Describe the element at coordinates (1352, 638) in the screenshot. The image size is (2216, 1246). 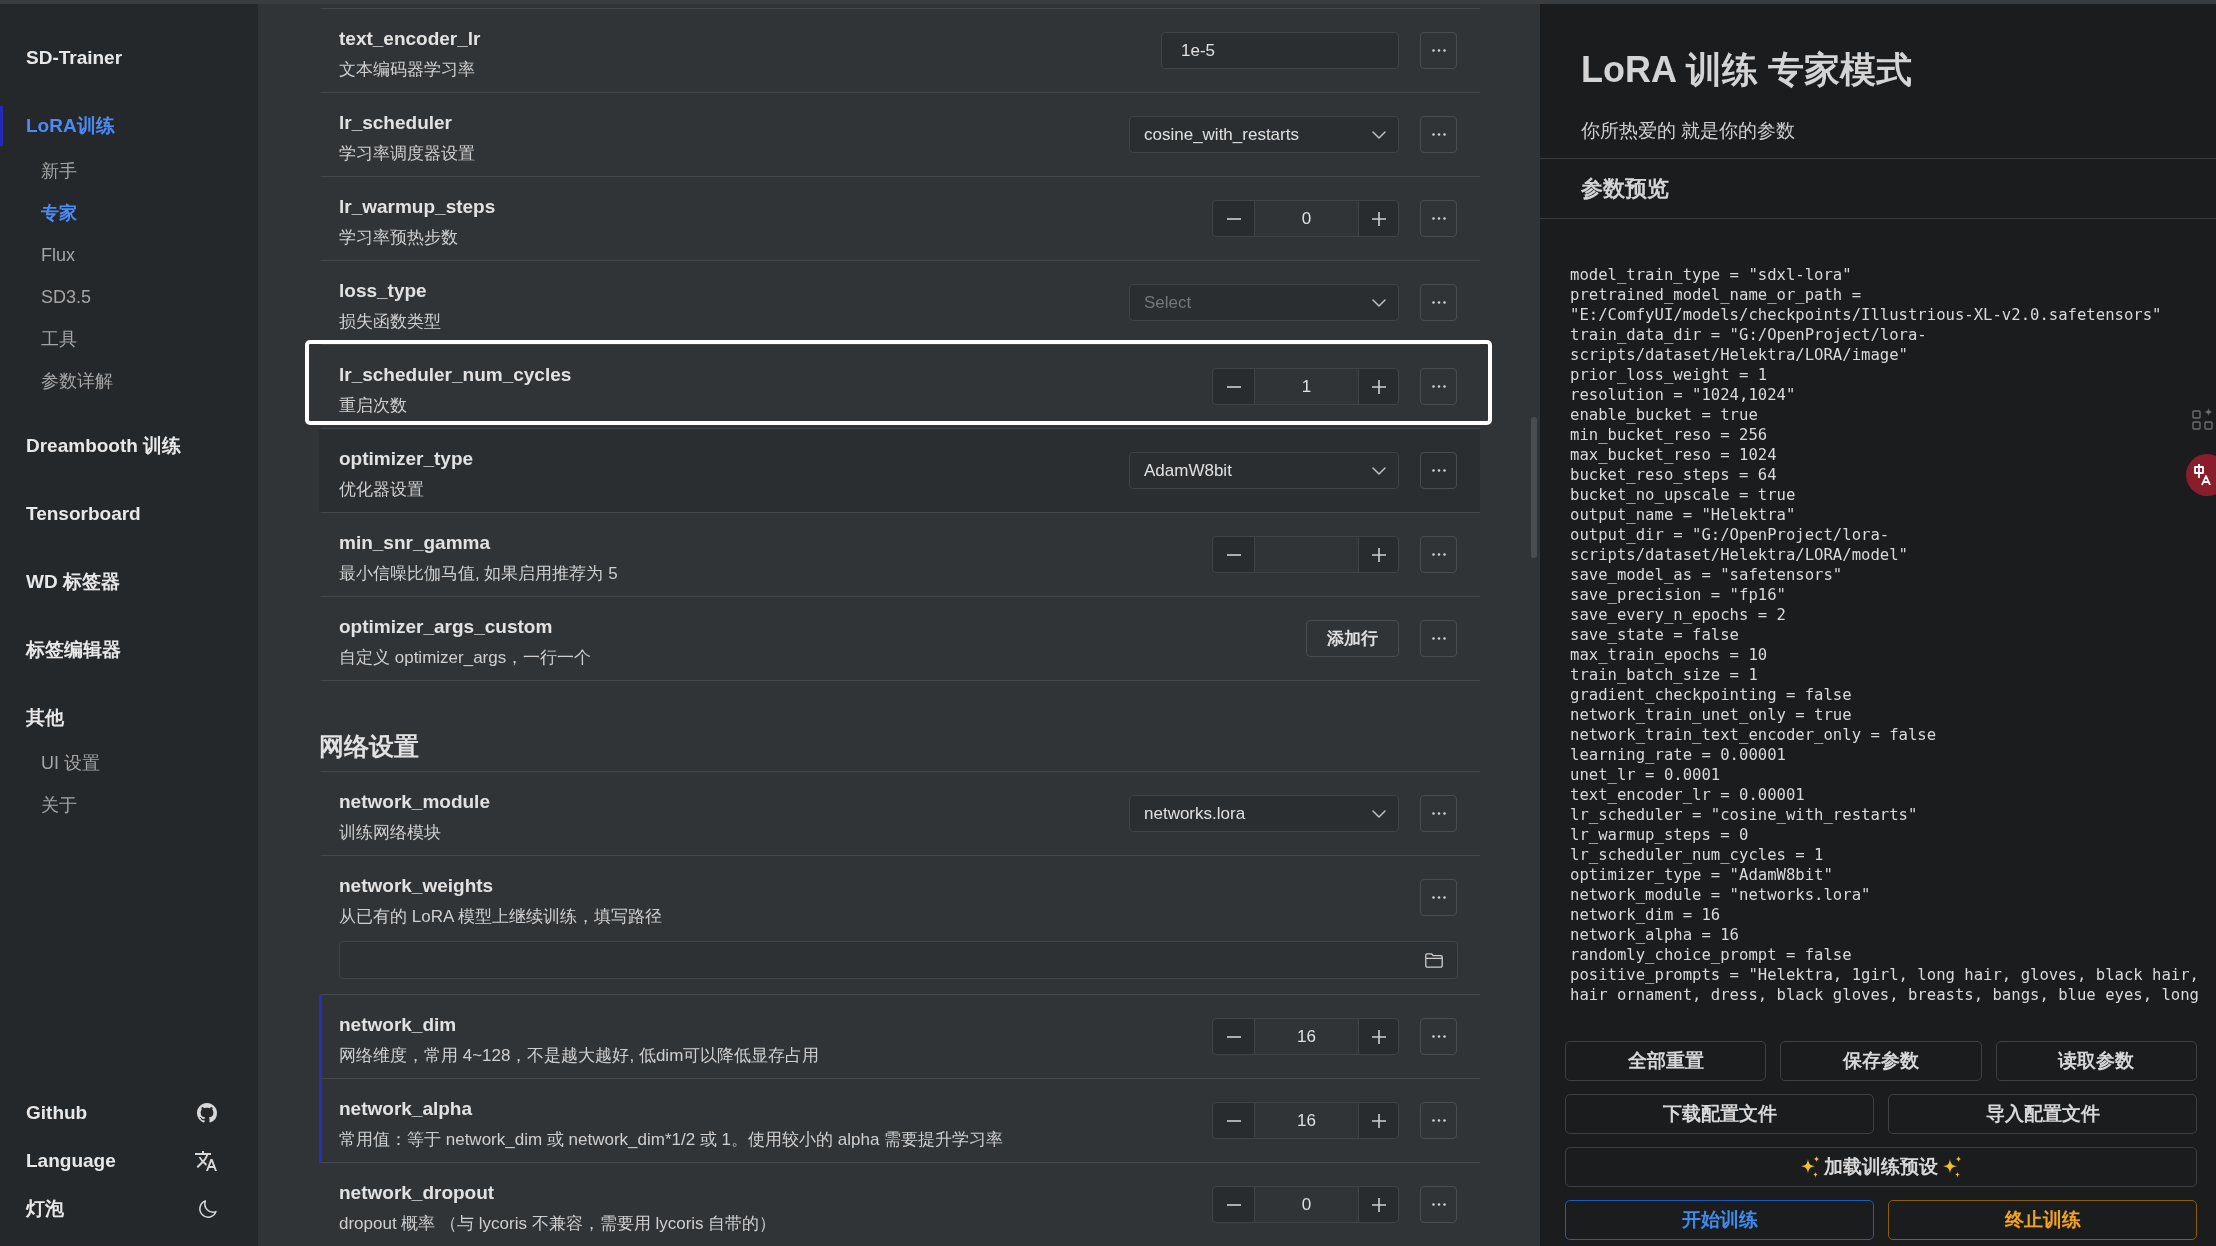
I see `add-row-button: 添加行` at that location.